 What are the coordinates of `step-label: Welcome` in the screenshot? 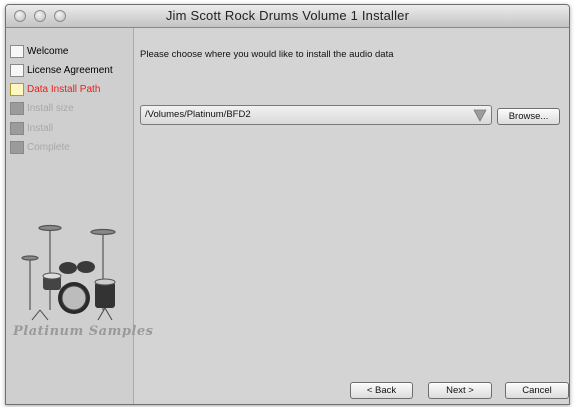 It's located at (48, 51).